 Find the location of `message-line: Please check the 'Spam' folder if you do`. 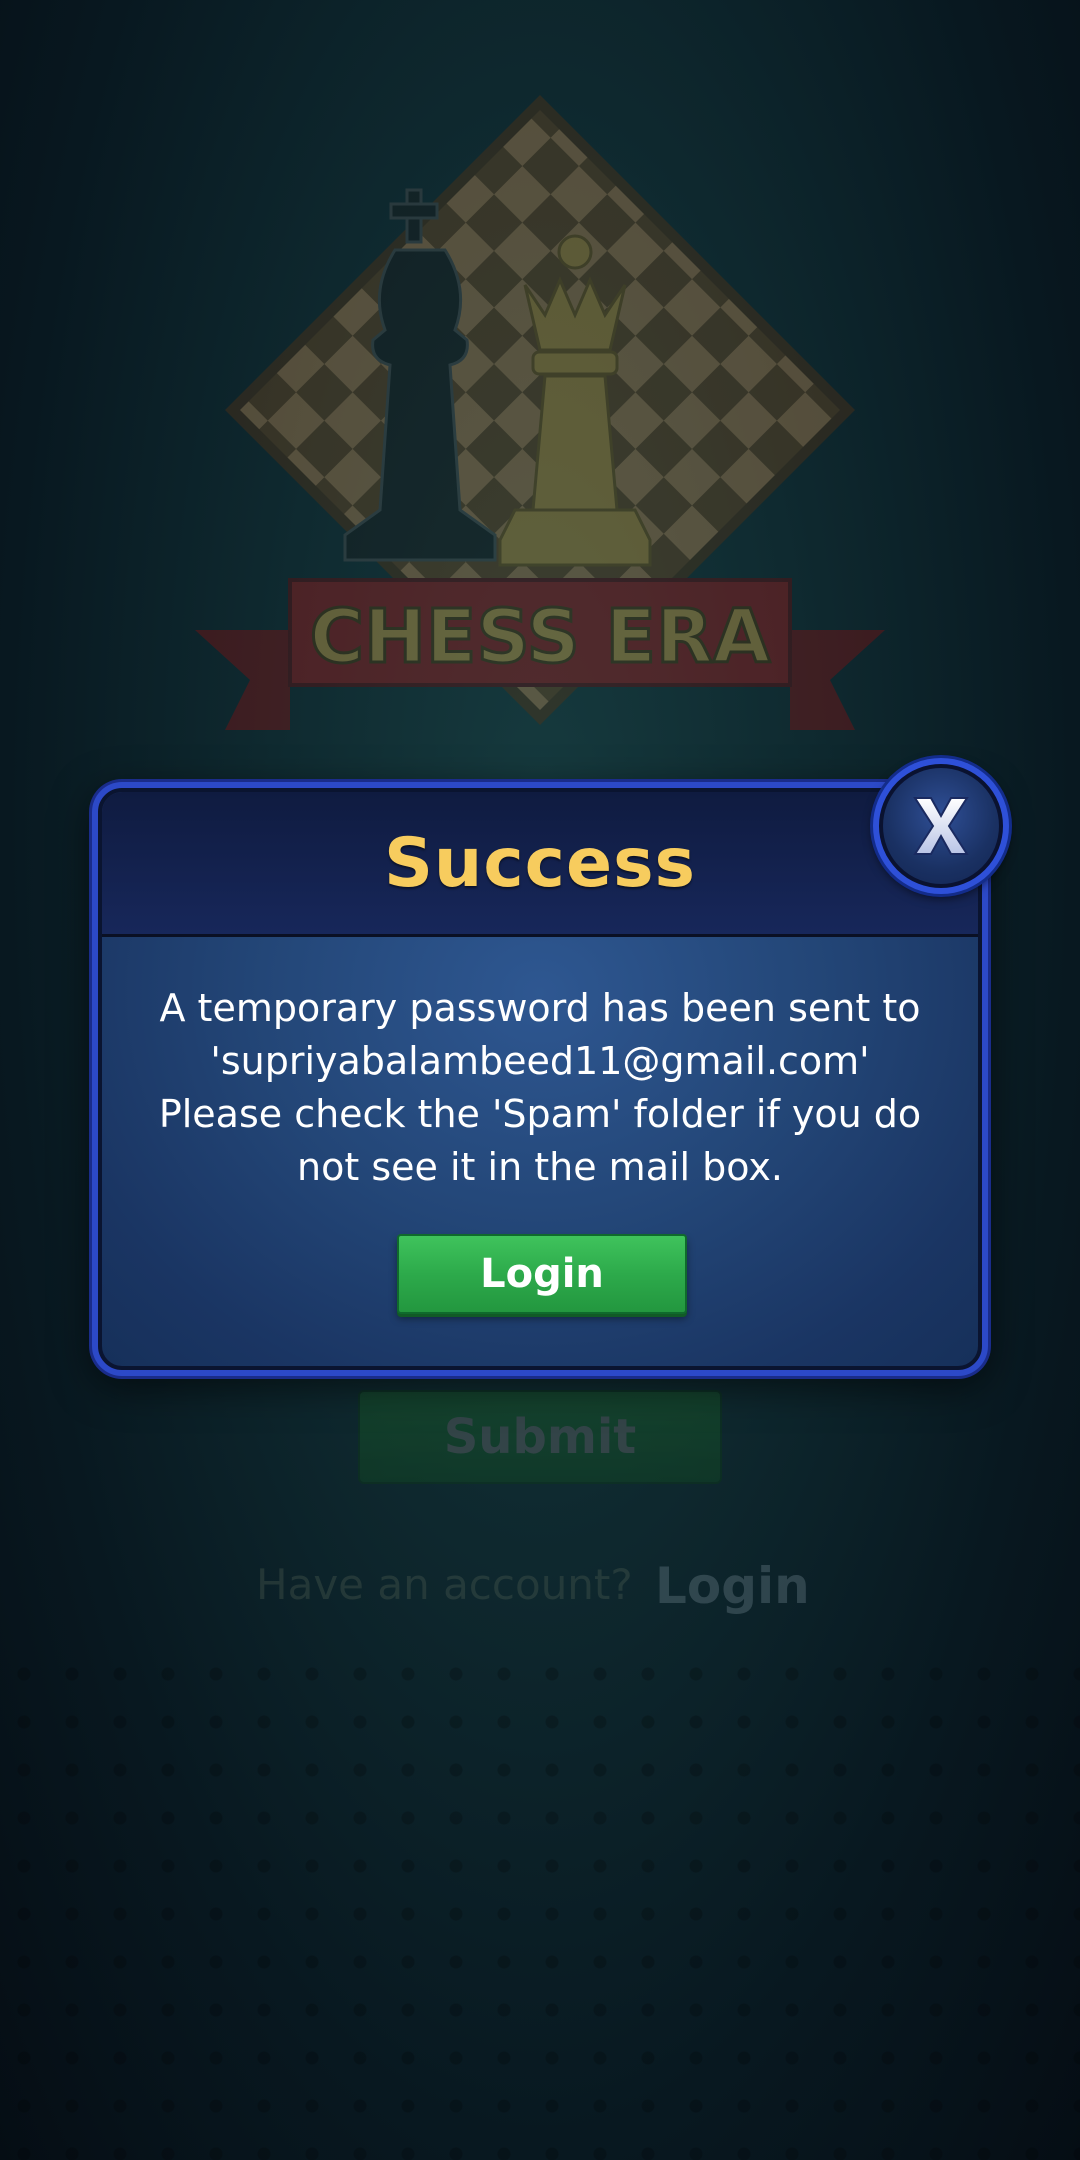

message-line: Please check the 'Spam' folder if you do is located at coordinates (540, 1114).